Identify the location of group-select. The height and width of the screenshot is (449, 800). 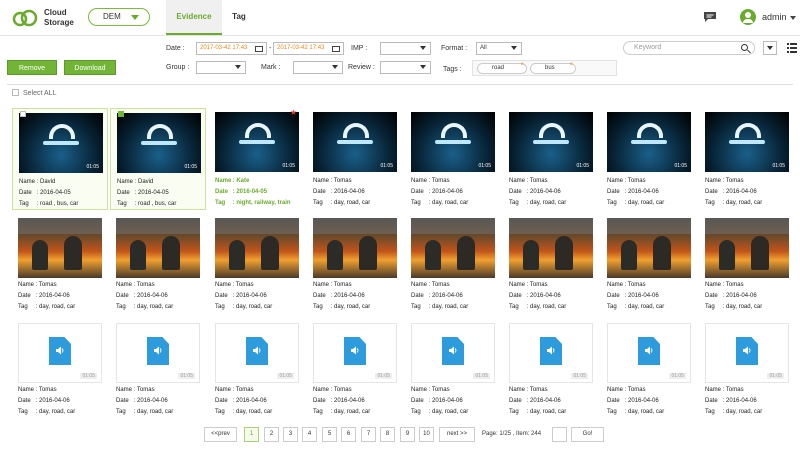
(221, 67).